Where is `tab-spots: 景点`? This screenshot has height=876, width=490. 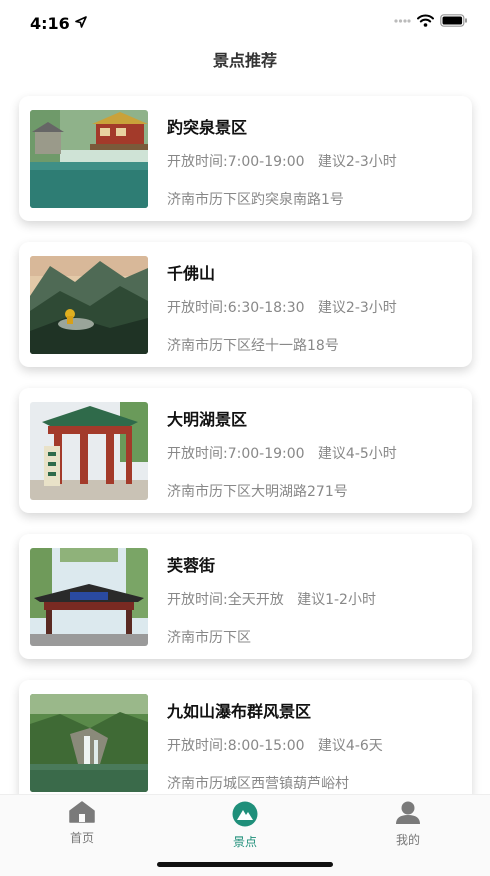
tab-spots: 景点 is located at coordinates (245, 825).